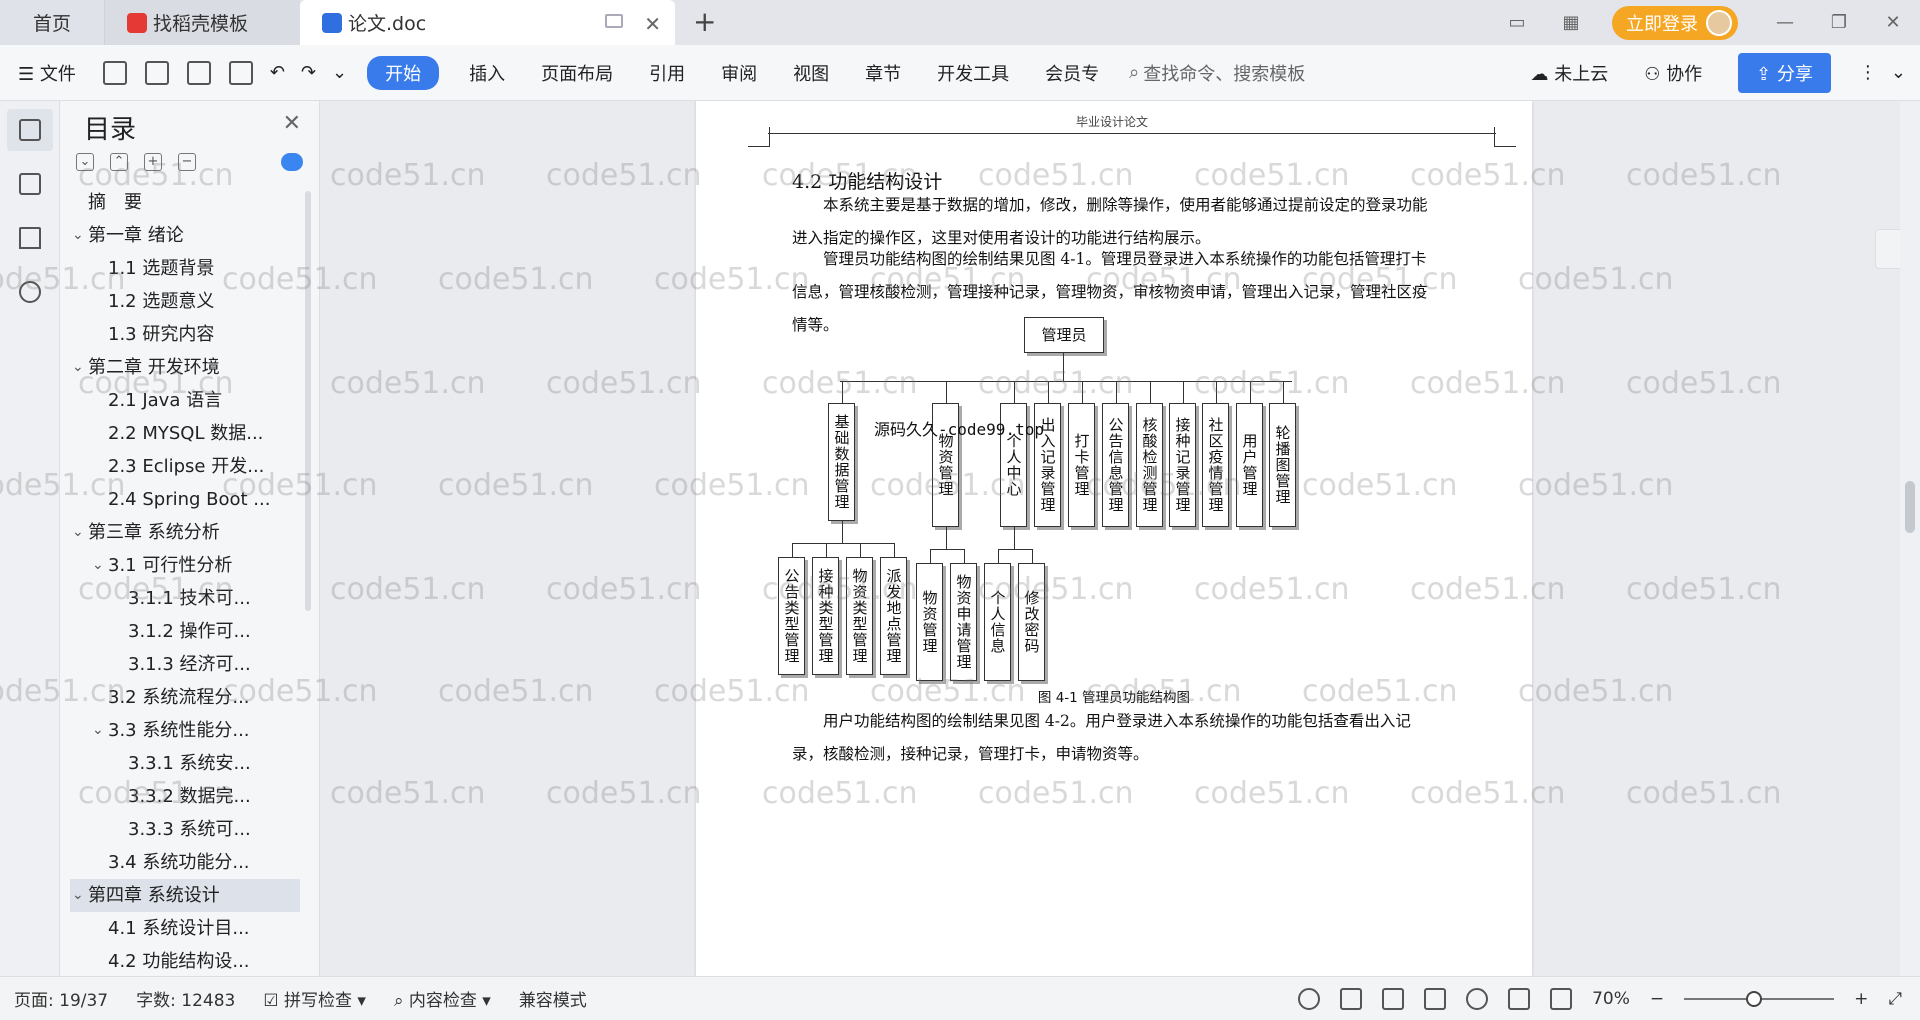  Describe the element at coordinates (314, 998) in the screenshot. I see `spell-check-button: ☑ 拼写检查 ▾` at that location.